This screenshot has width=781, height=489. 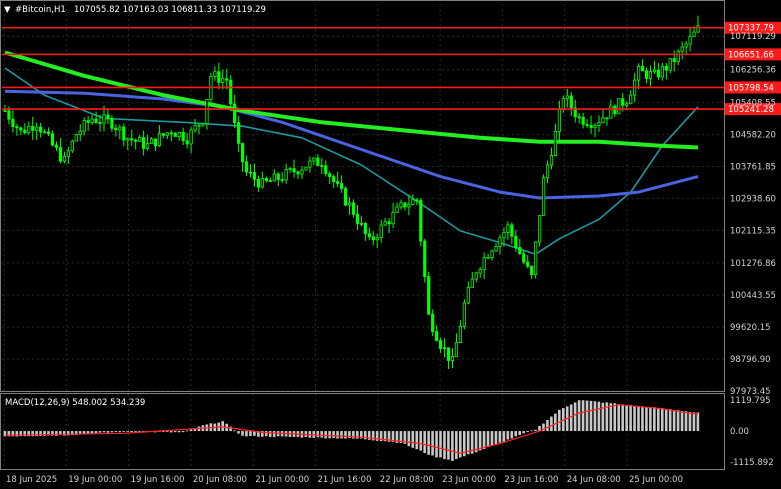 What do you see at coordinates (31, 480) in the screenshot?
I see `time-tick-label: 18 Jun 2025` at bounding box center [31, 480].